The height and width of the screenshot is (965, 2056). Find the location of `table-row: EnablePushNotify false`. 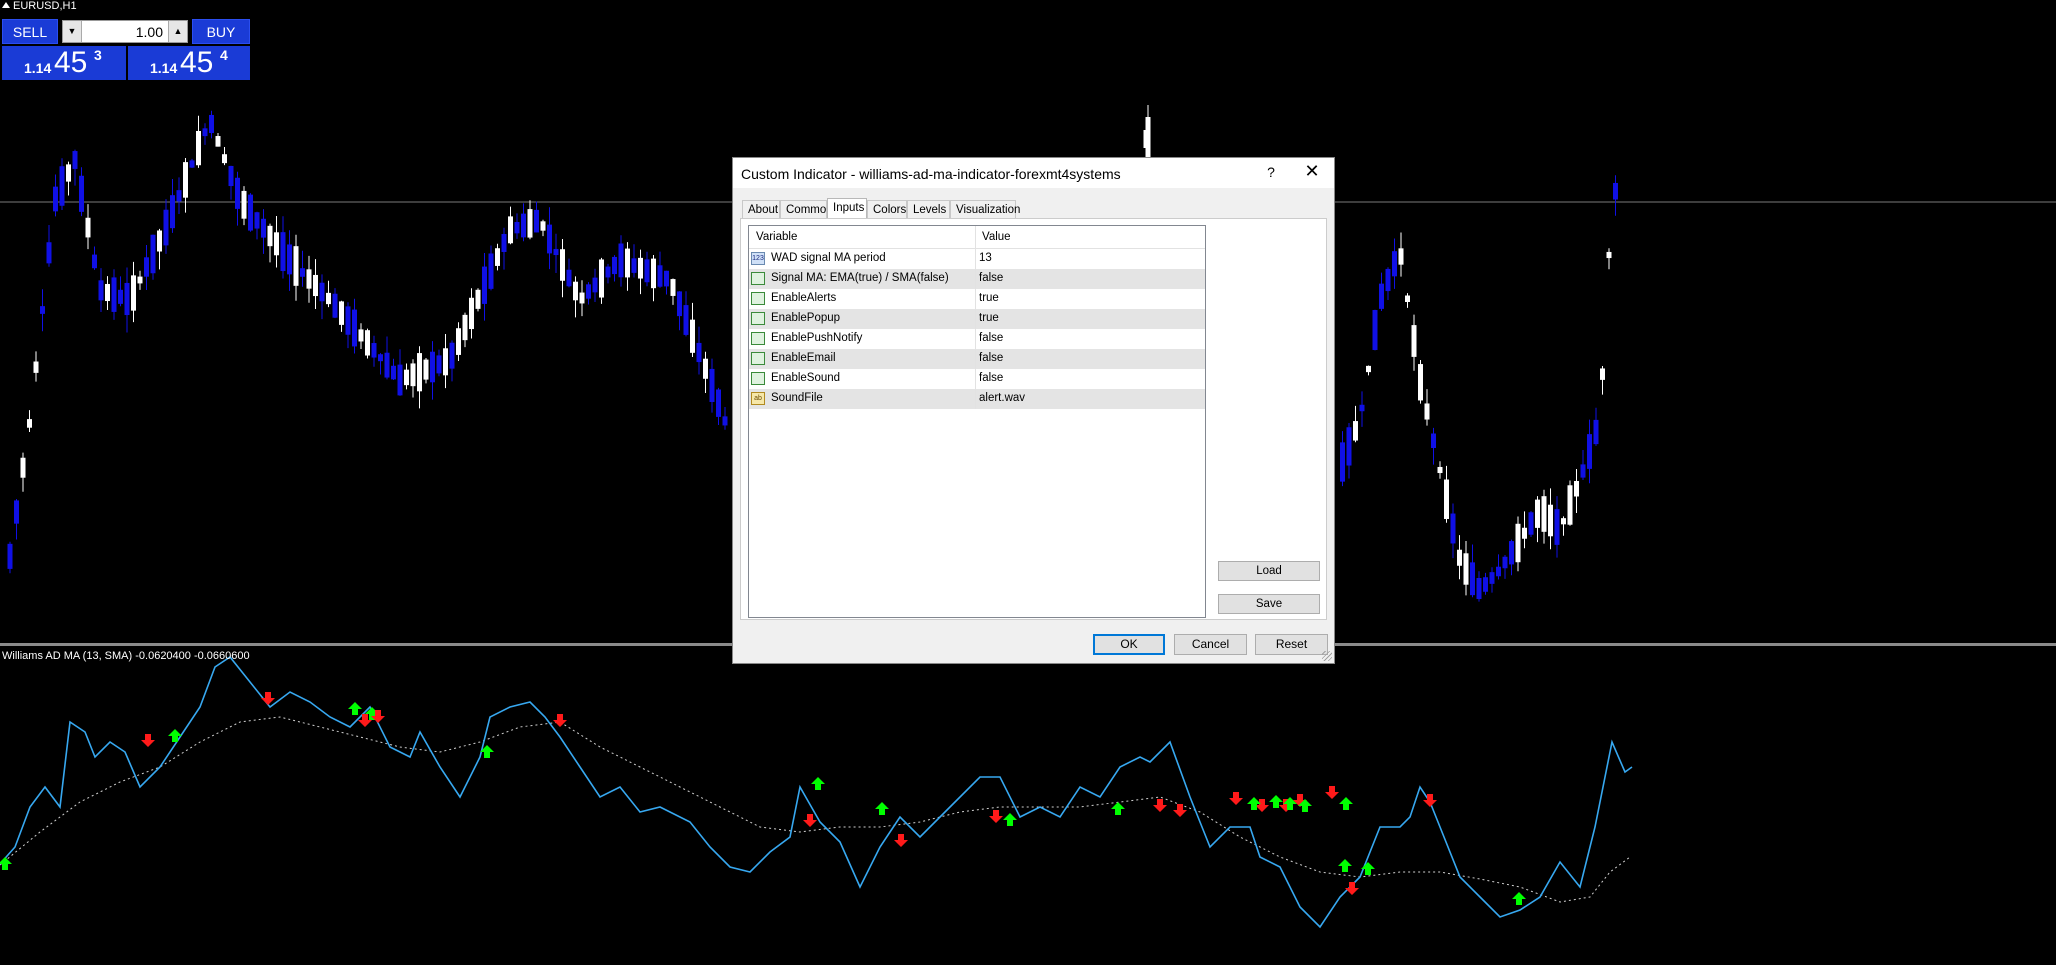

table-row: EnablePushNotify false is located at coordinates (977, 339).